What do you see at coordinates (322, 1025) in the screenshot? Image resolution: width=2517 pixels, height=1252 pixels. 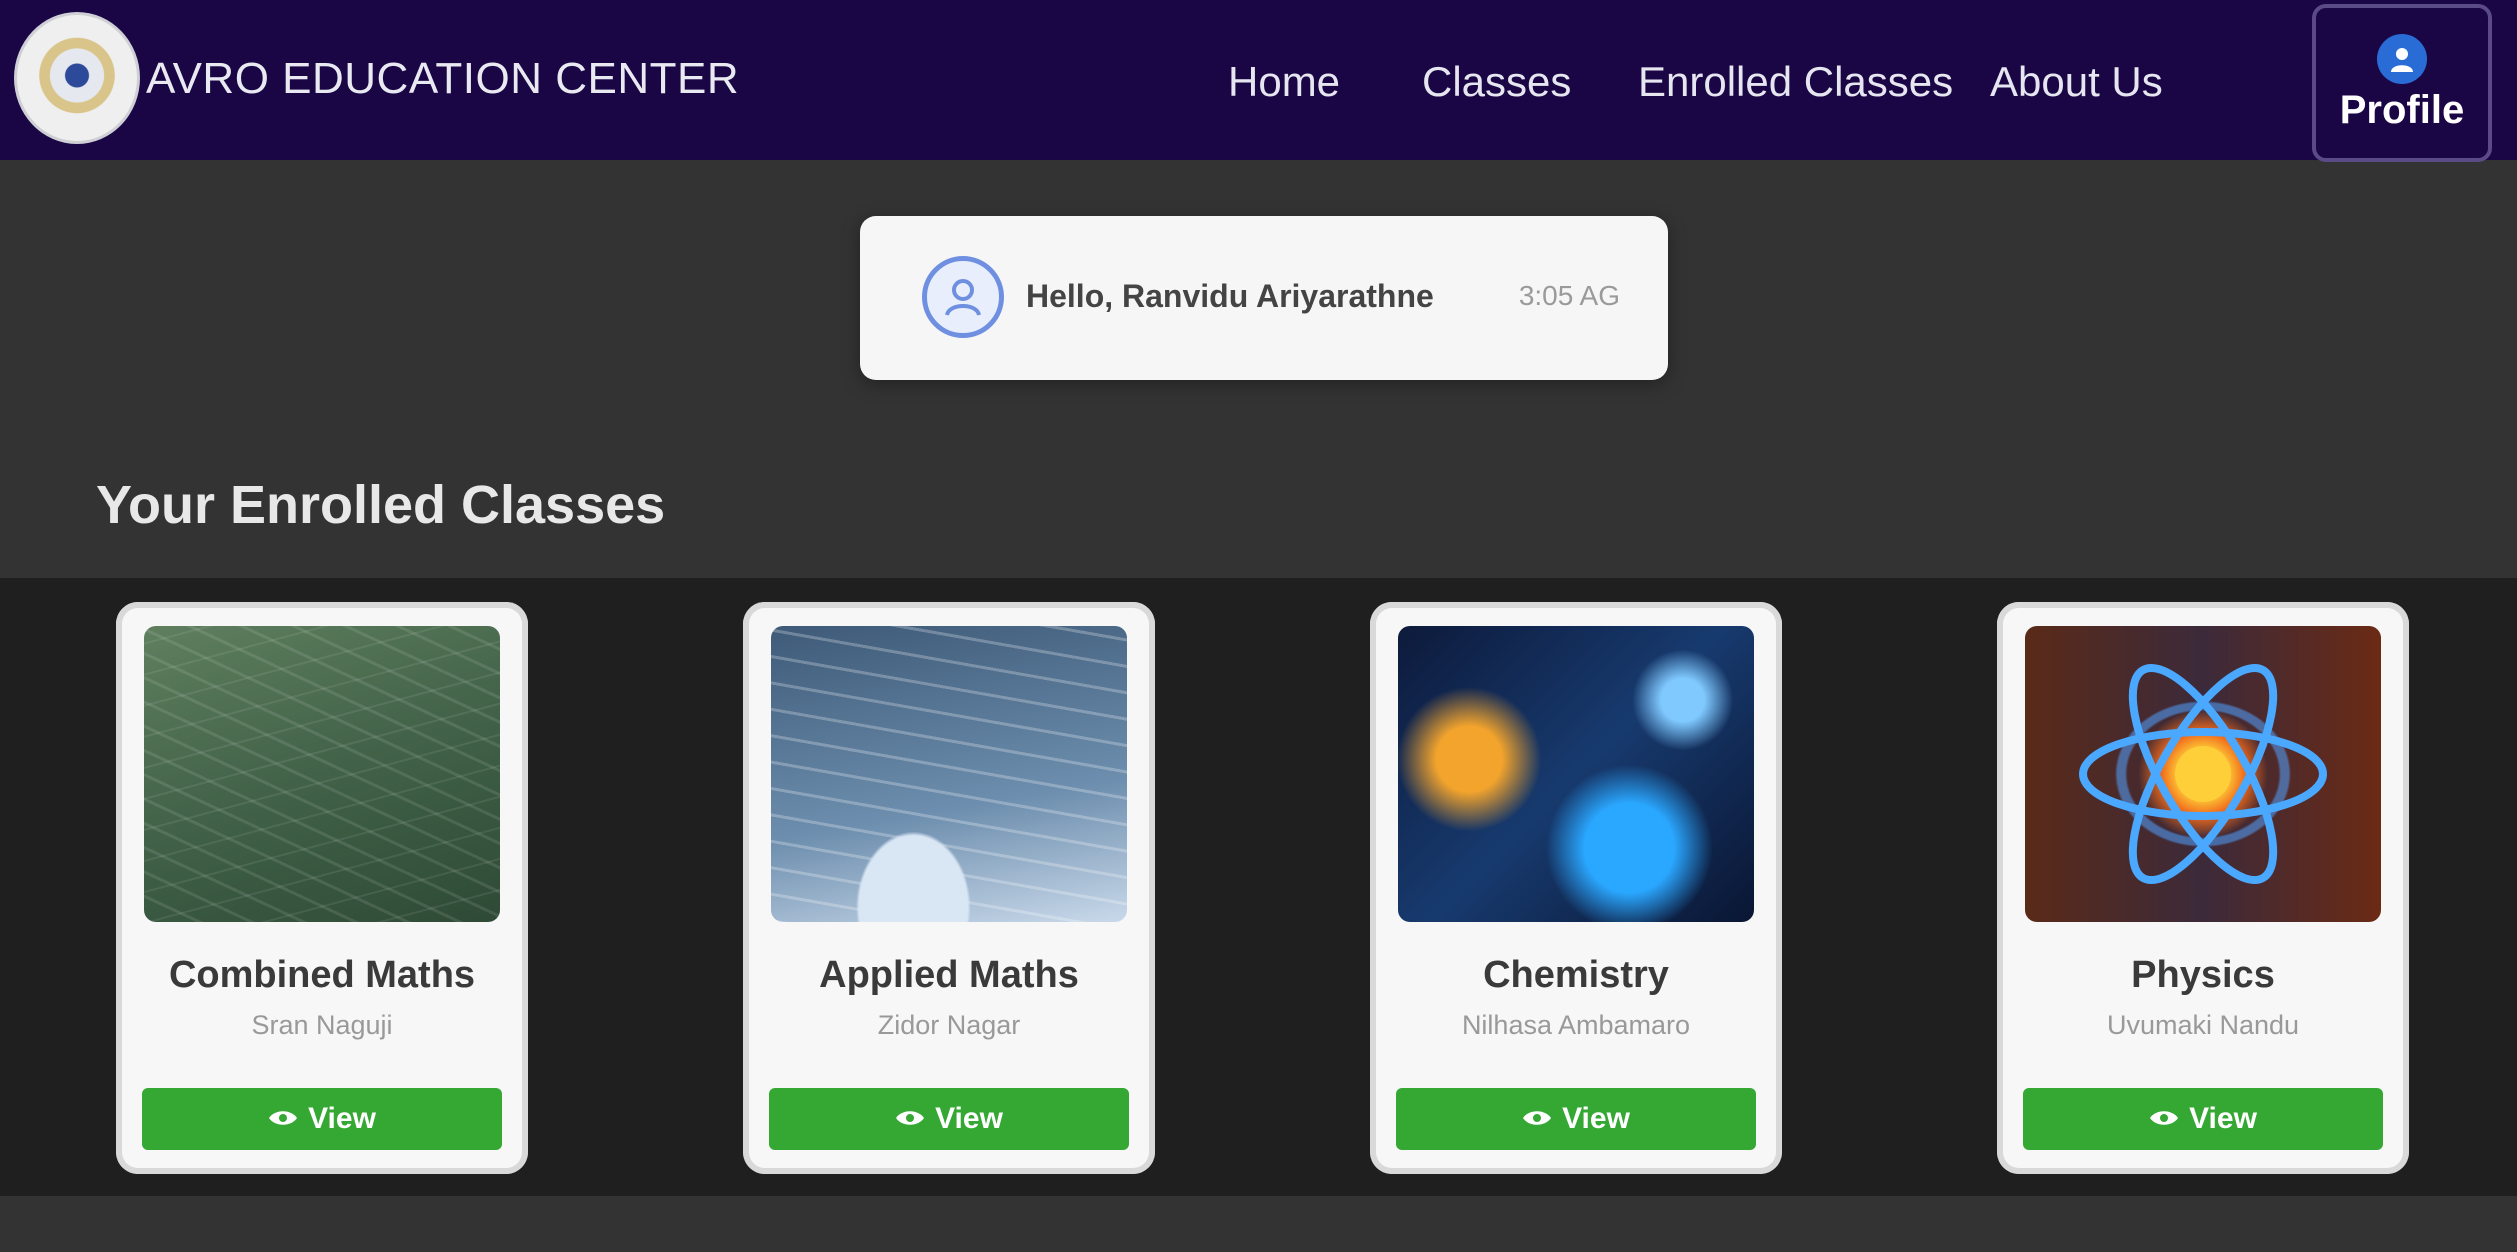 I see `class-teacher: Sran Naguji` at bounding box center [322, 1025].